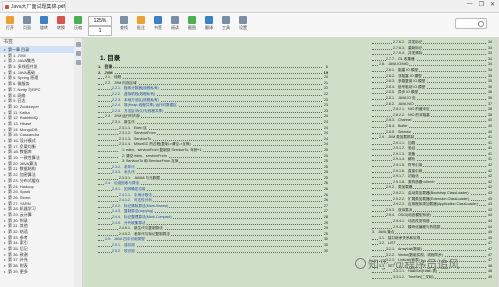 This screenshot has width=499, height=287. What do you see at coordinates (158, 25) in the screenshot?
I see `bookmark-button: 书签` at bounding box center [158, 25].